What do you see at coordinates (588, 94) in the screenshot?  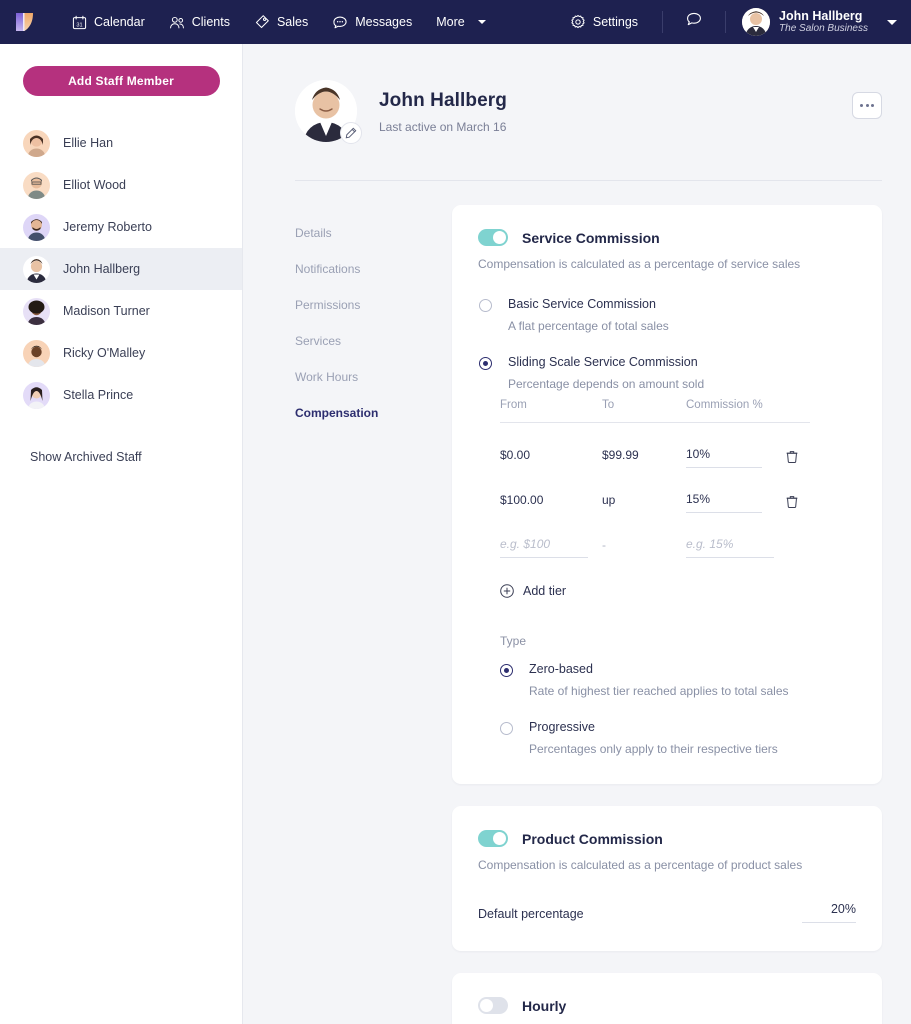 I see `profile-header: John Hallberg Last active on March 16` at bounding box center [588, 94].